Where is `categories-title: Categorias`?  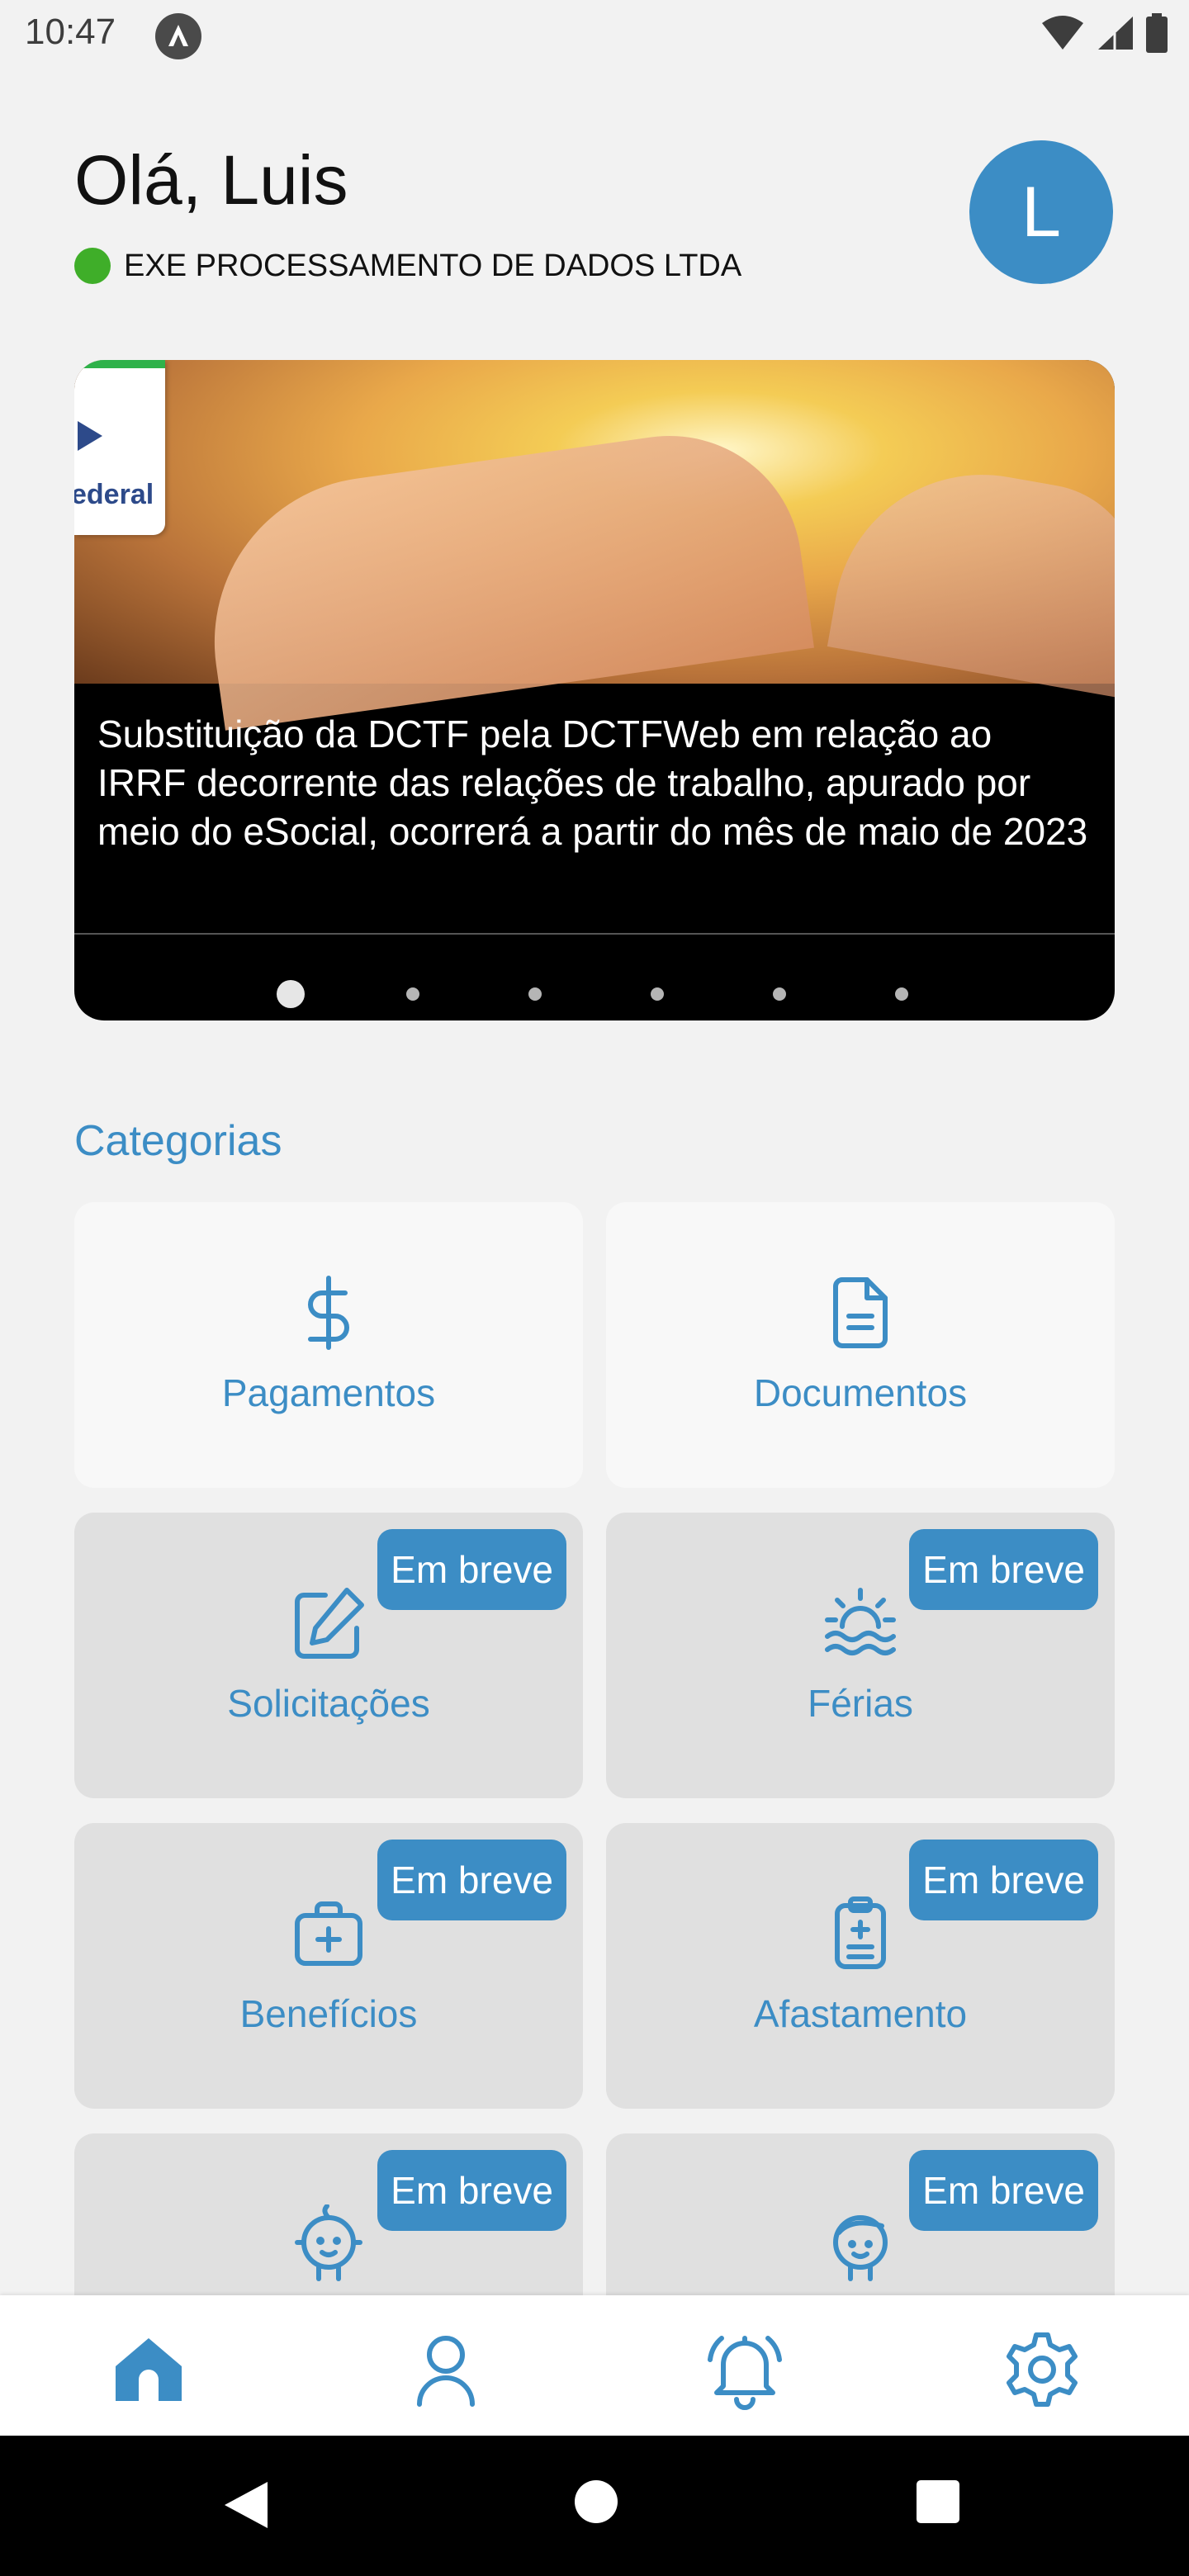 categories-title: Categorias is located at coordinates (178, 1141).